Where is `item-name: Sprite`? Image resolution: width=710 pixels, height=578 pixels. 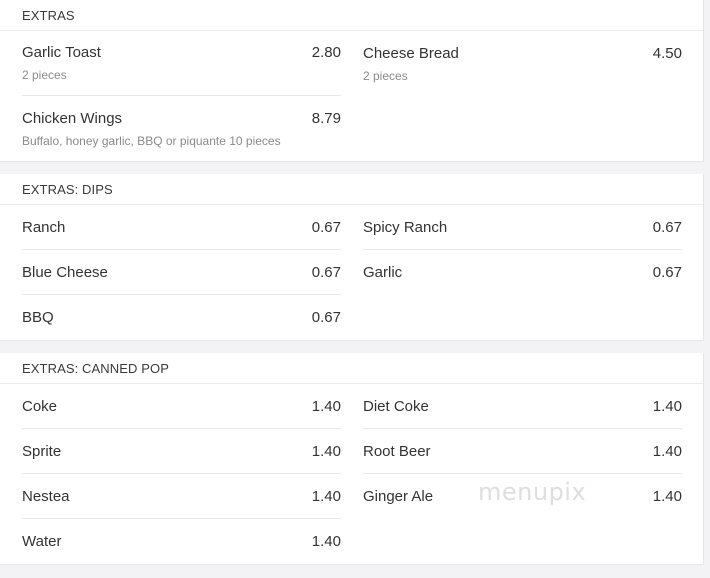 item-name: Sprite is located at coordinates (42, 451).